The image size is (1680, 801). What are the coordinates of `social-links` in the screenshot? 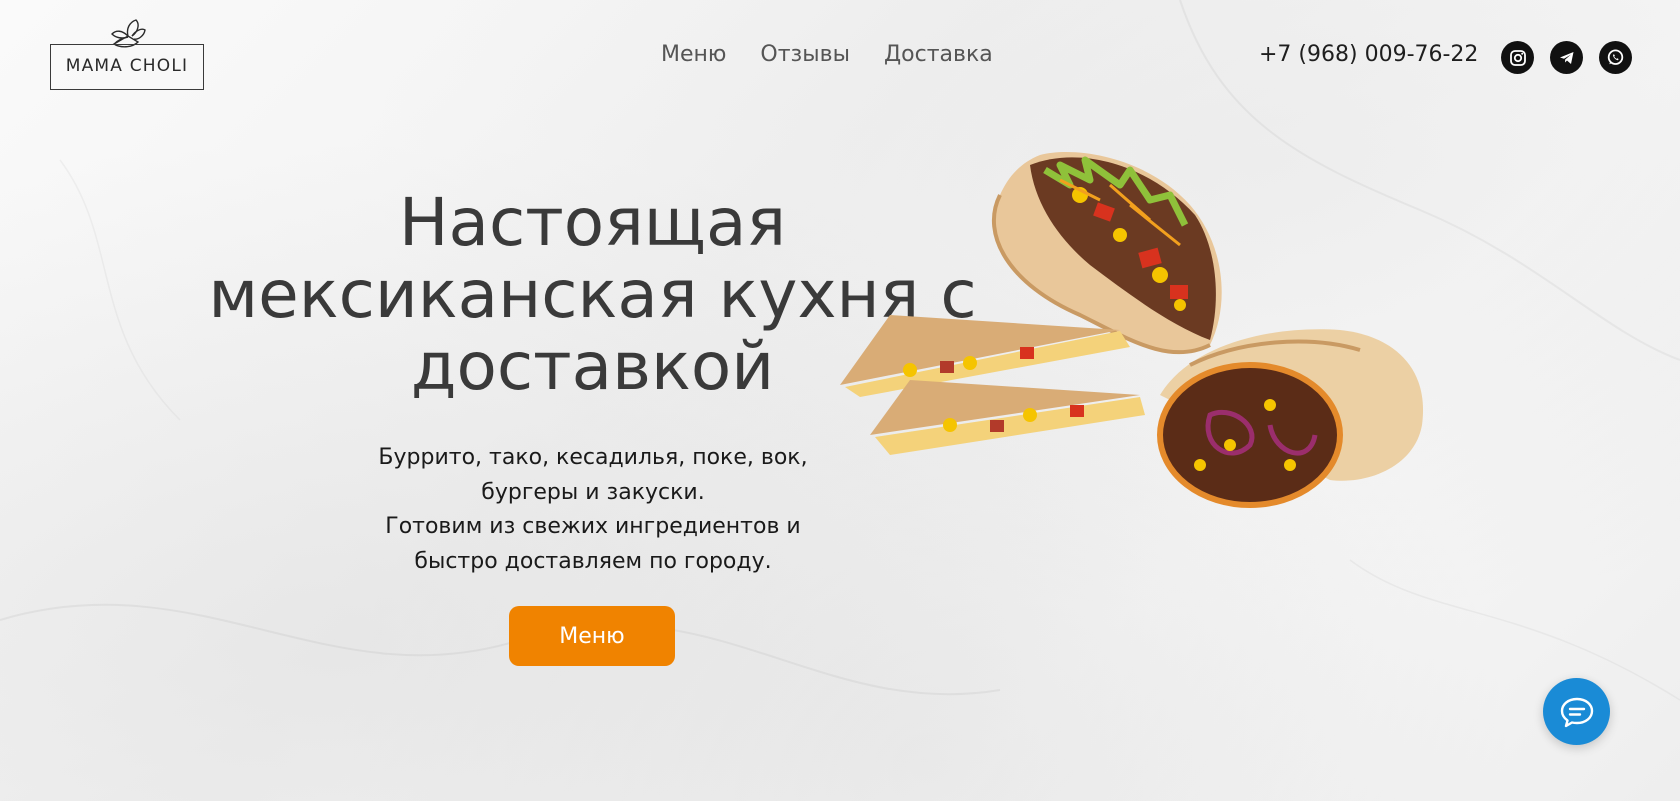 It's located at (1566, 57).